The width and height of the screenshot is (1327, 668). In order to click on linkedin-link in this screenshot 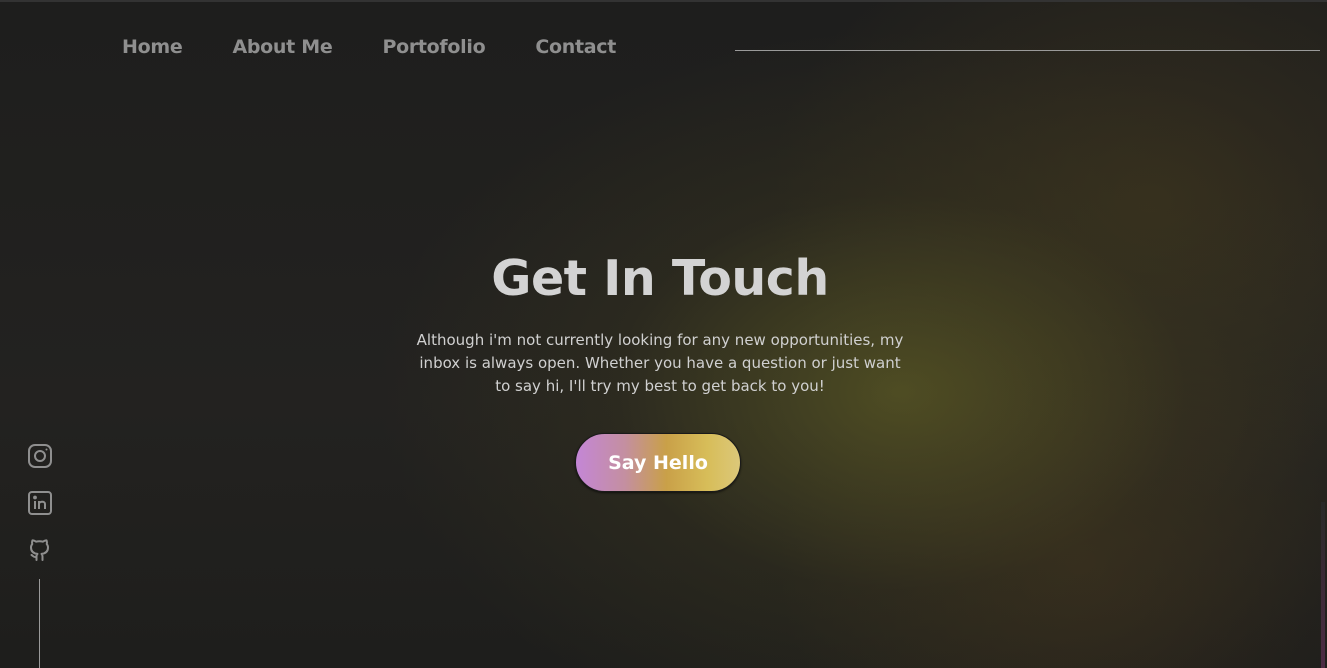, I will do `click(40, 503)`.